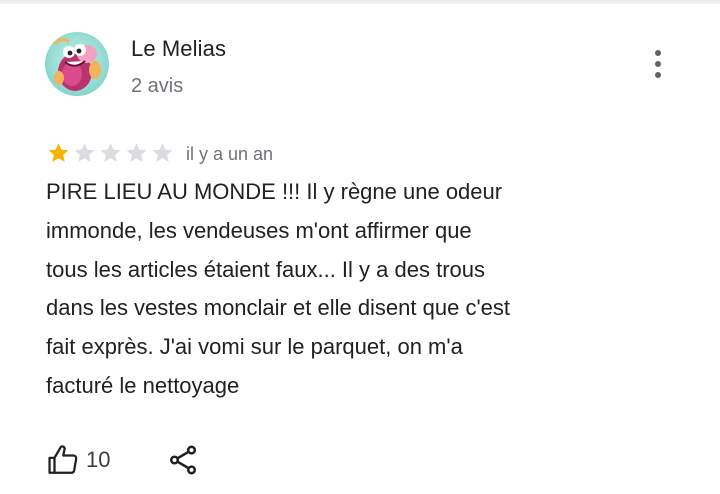 This screenshot has width=720, height=494. What do you see at coordinates (658, 64) in the screenshot?
I see `more-options-button` at bounding box center [658, 64].